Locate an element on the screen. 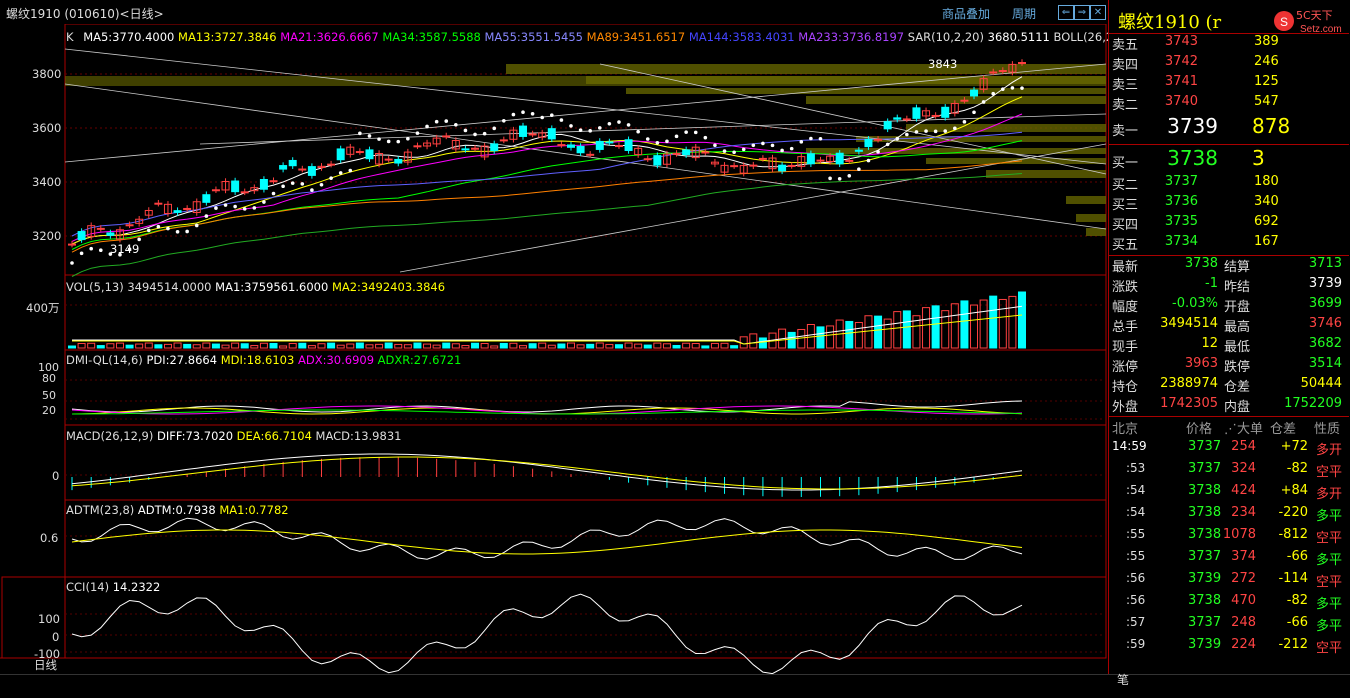 This screenshot has width=1350, height=698. tick-price: 3738 is located at coordinates (1205, 534).